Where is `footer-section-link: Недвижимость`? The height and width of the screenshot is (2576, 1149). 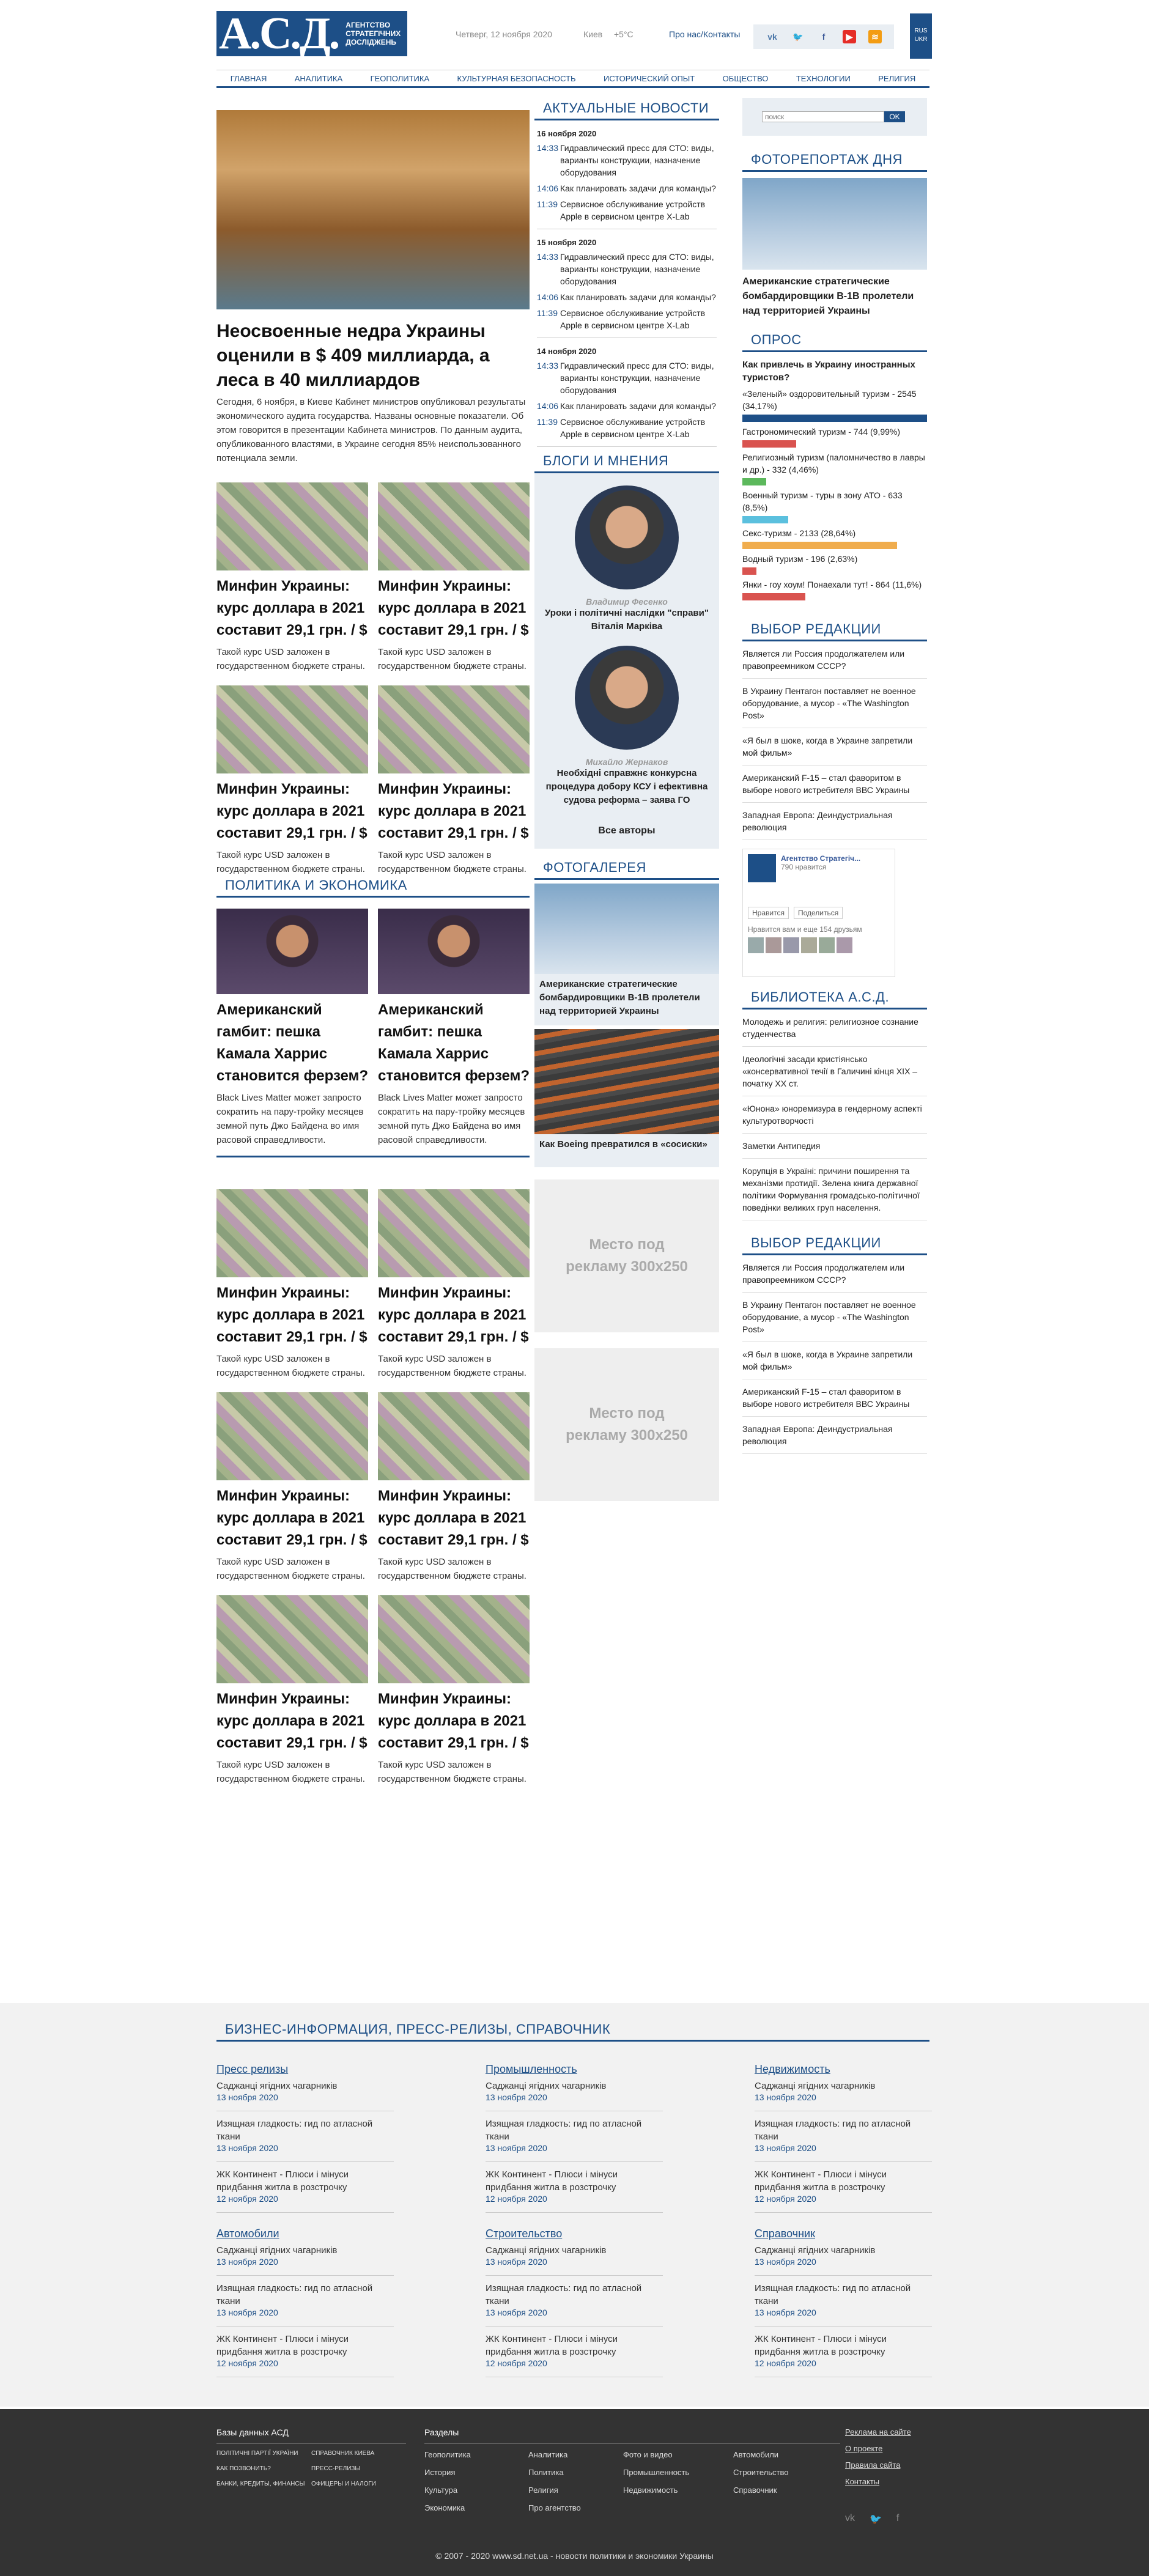
footer-section-link: Недвижимость is located at coordinates (678, 2490).